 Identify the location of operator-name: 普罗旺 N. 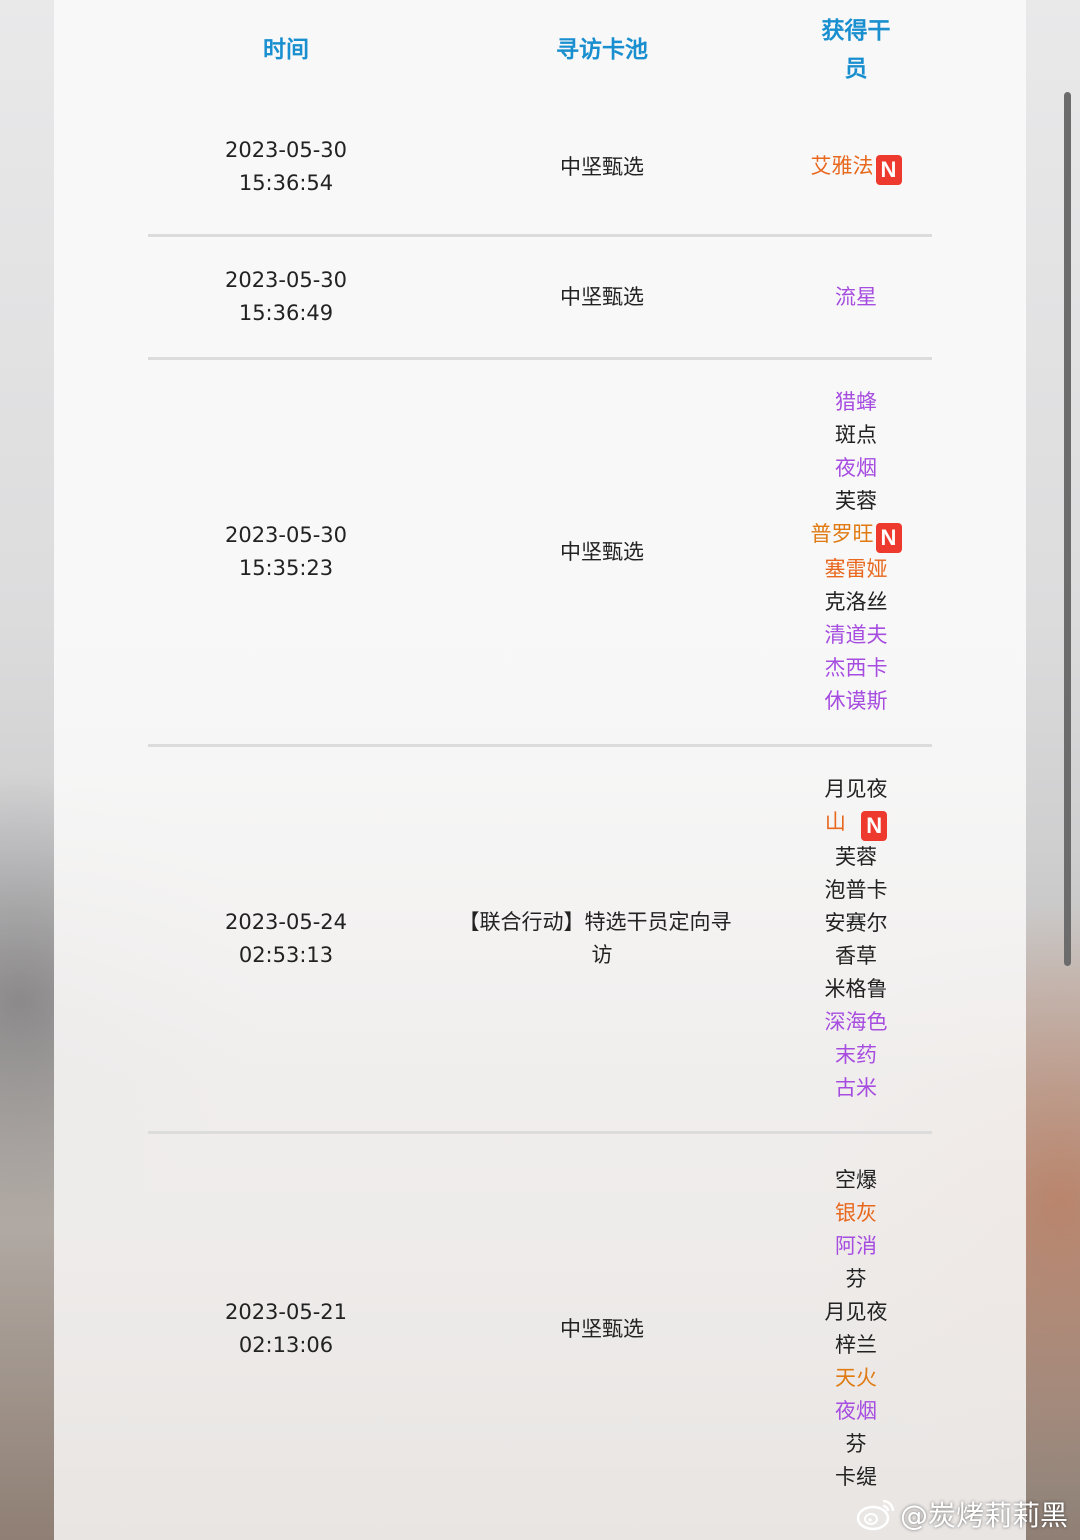
(856, 535).